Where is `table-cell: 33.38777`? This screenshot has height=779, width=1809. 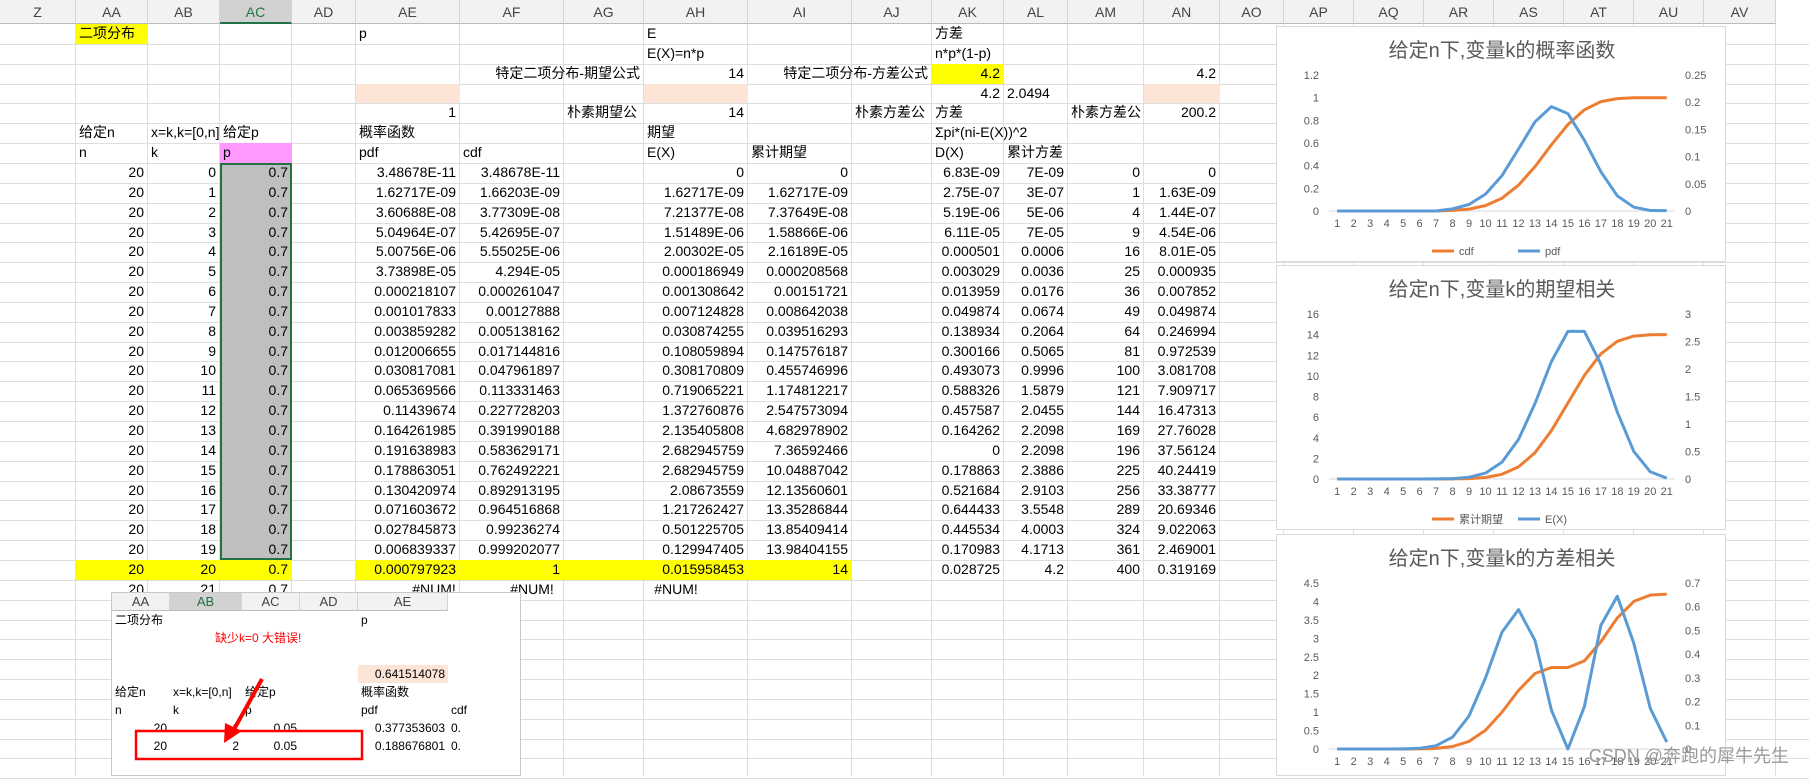
table-cell: 33.38777 is located at coordinates (1182, 490).